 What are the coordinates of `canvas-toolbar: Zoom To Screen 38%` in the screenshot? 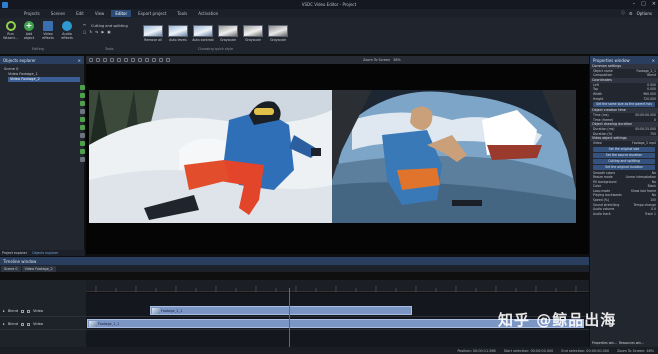 It's located at (337, 60).